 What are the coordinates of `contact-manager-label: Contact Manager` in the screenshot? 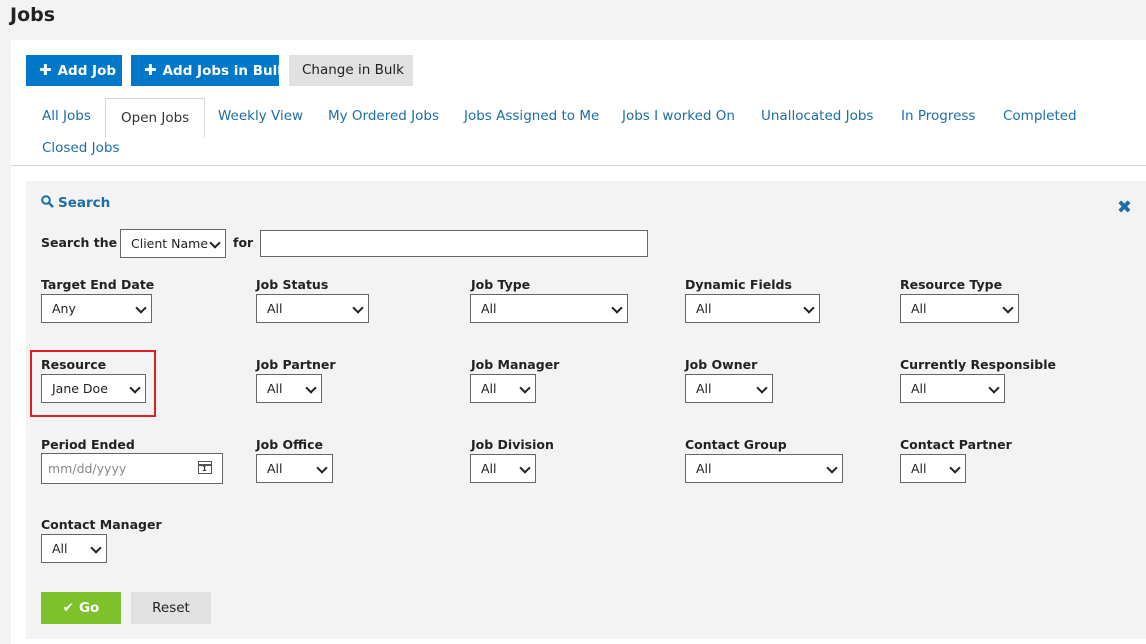 It's located at (101, 524).